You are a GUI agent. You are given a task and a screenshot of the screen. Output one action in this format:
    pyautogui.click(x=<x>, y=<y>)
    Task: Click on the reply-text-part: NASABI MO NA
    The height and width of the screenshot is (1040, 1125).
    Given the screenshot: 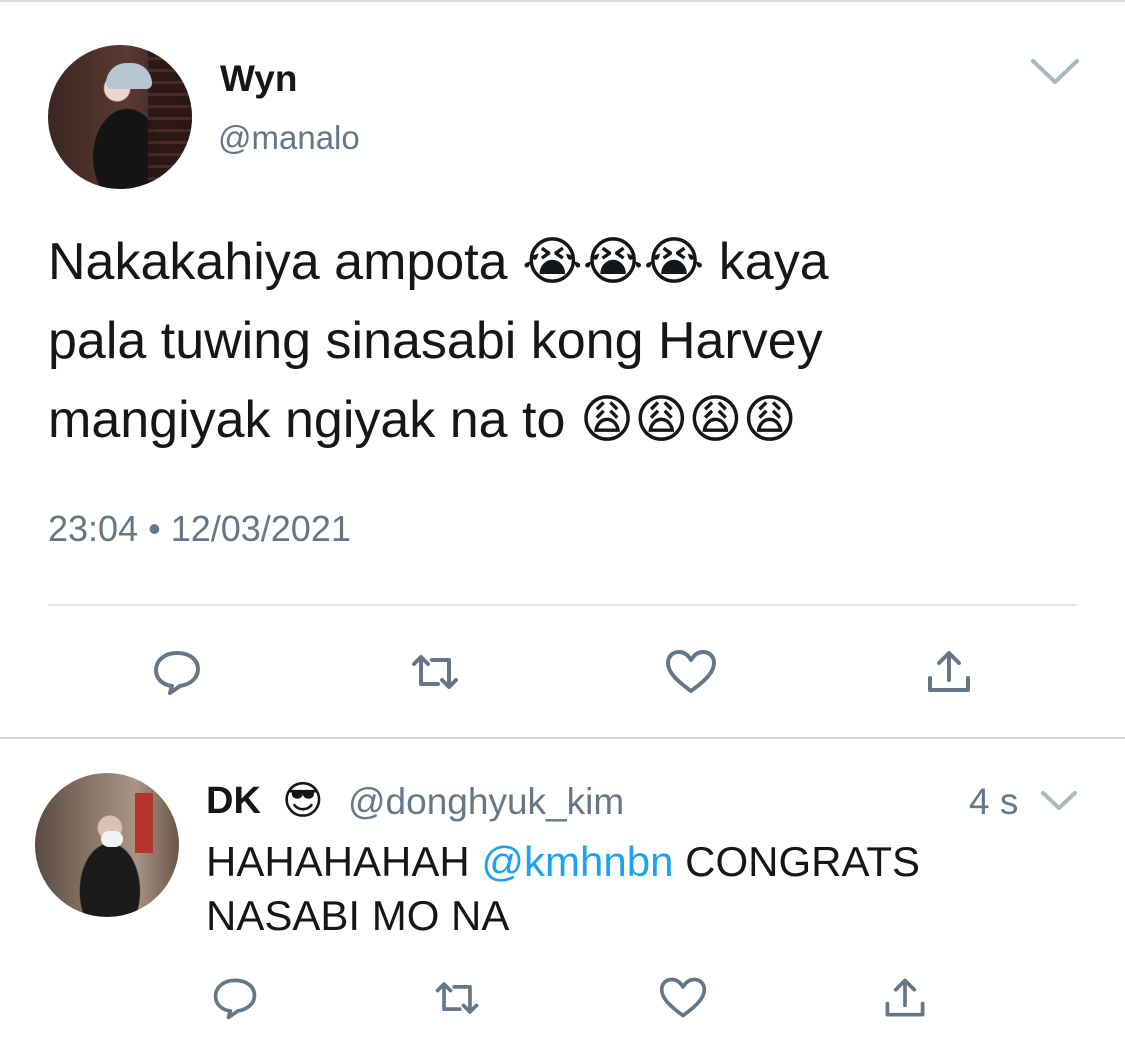 What is the action you would take?
    pyautogui.click(x=358, y=915)
    